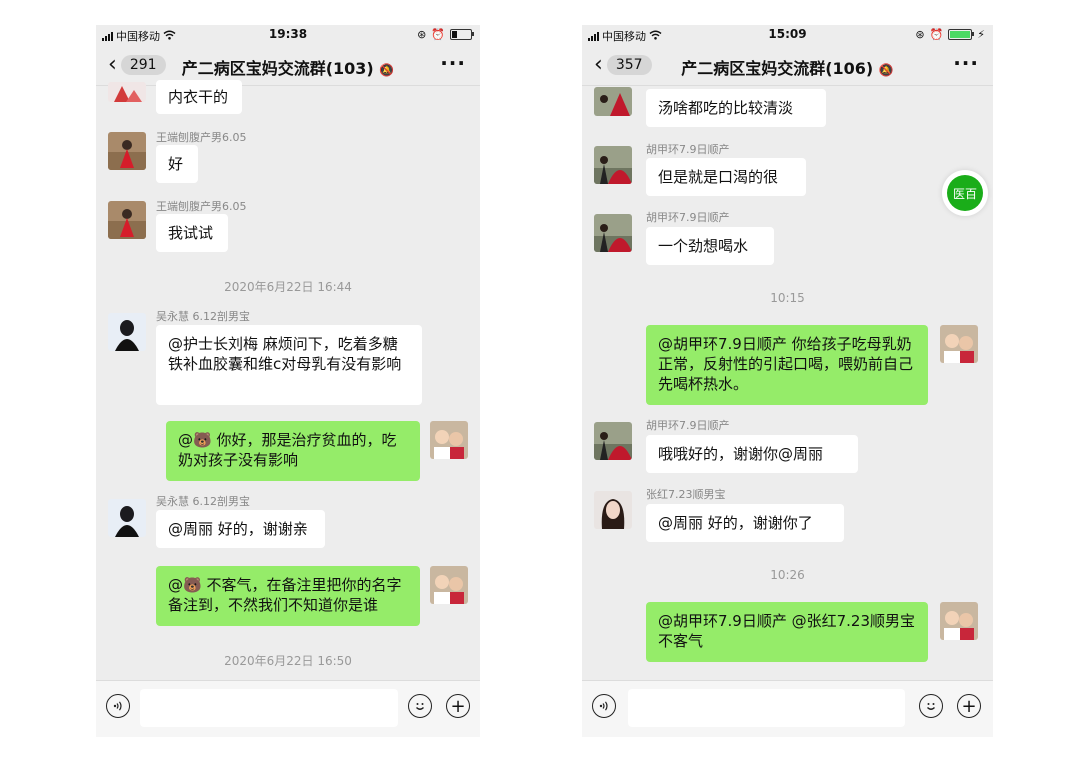 This screenshot has width=1080, height=764. What do you see at coordinates (787, 298) in the screenshot?
I see `timestamp: 10:15` at bounding box center [787, 298].